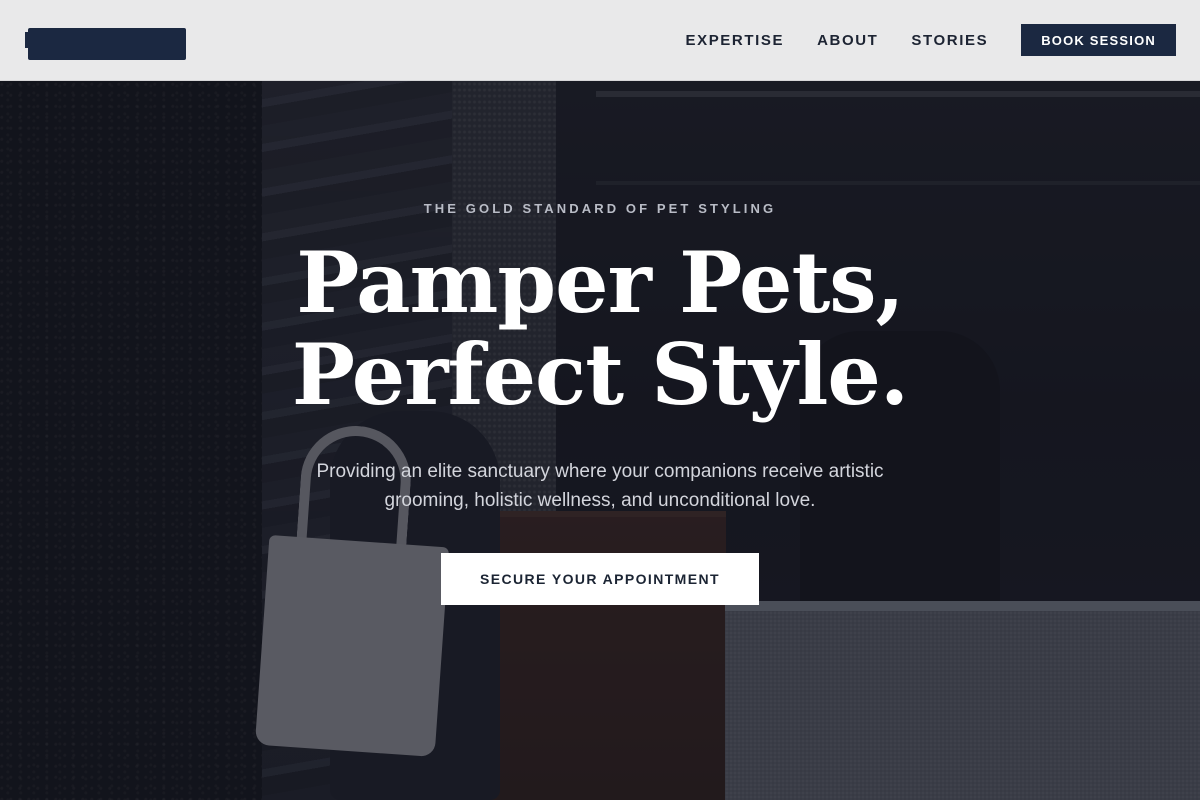  I want to click on secure-appointment-button: SECURE YOUR APPOINTMENT, so click(600, 579).